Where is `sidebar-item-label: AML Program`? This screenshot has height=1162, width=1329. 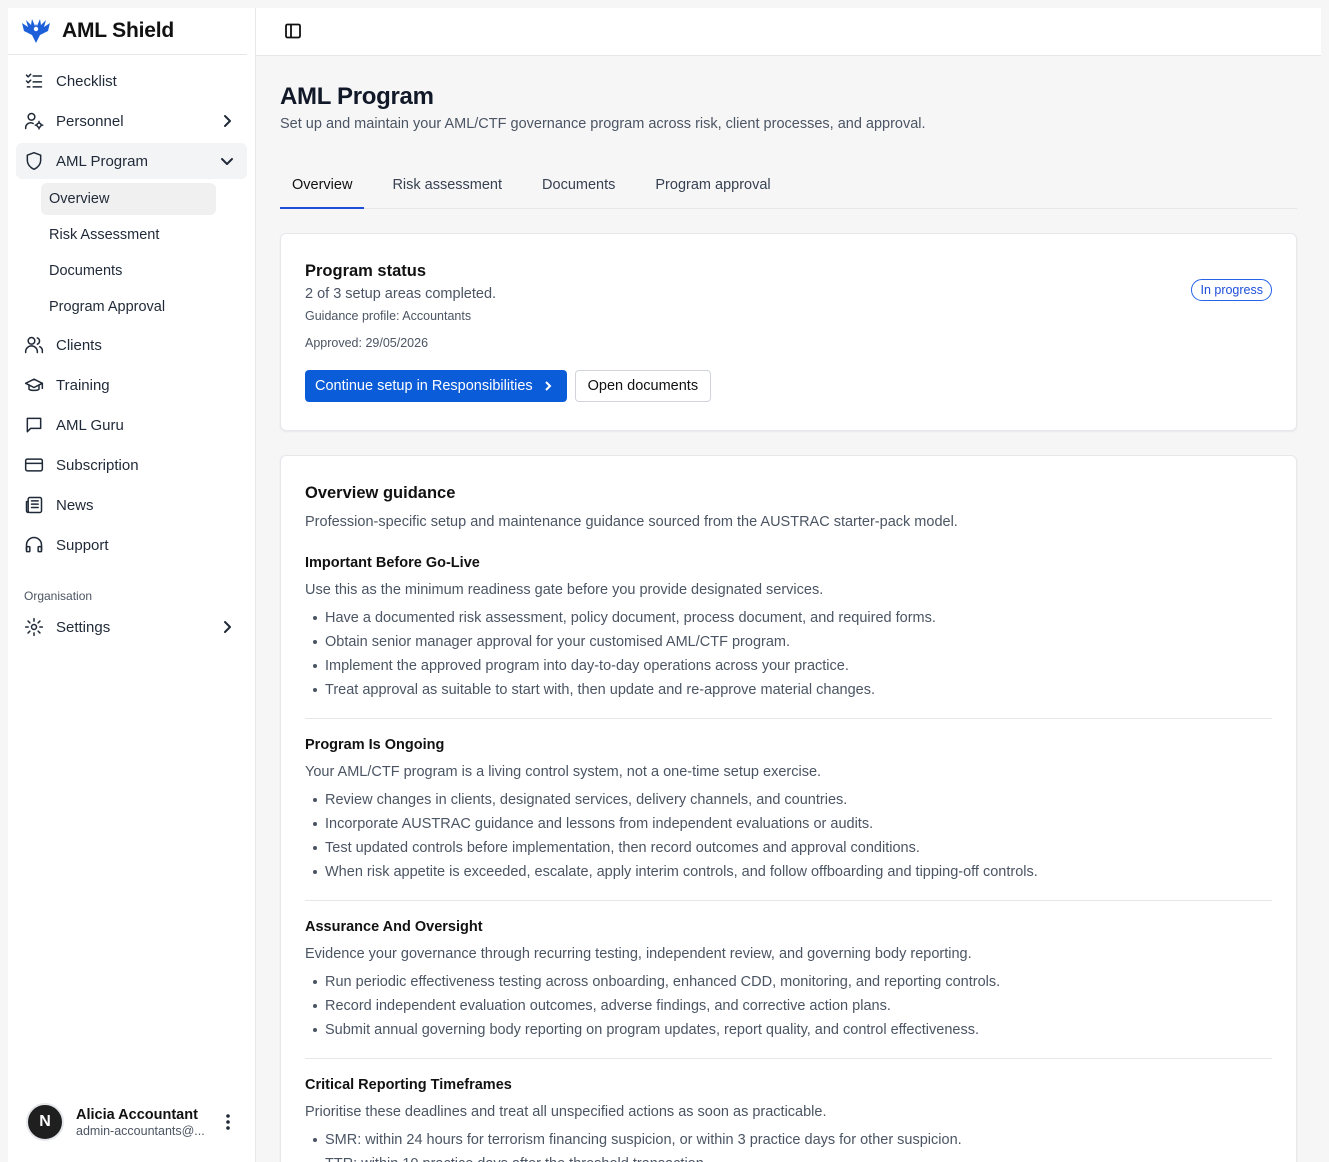
sidebar-item-label: AML Program is located at coordinates (102, 161).